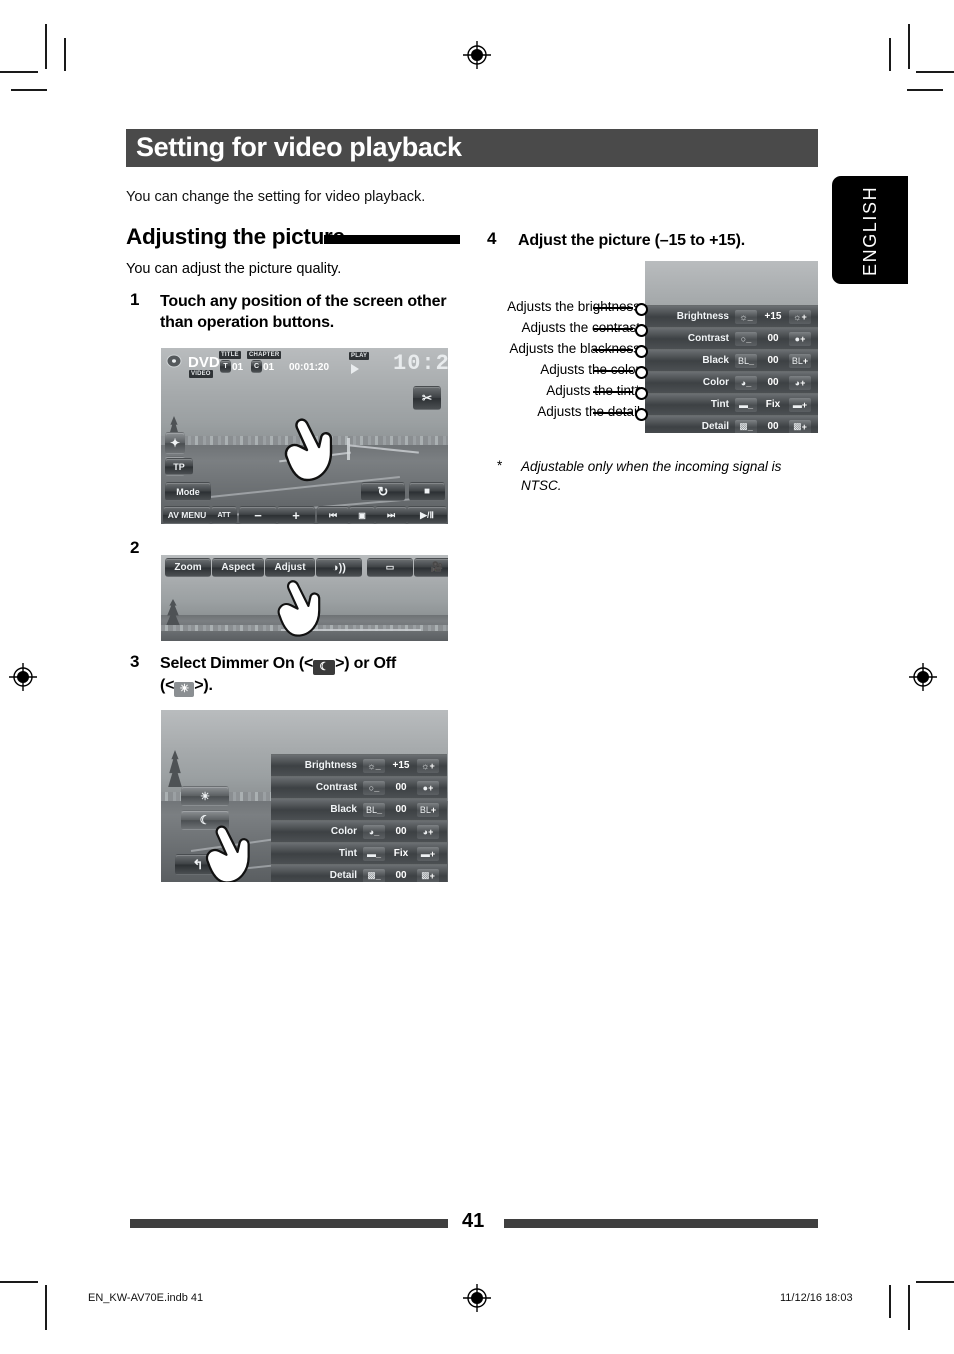  I want to click on menu-bar-screenshot: Zoom Aspect Adjust ◑)) ▭ 🎥, so click(304, 598).